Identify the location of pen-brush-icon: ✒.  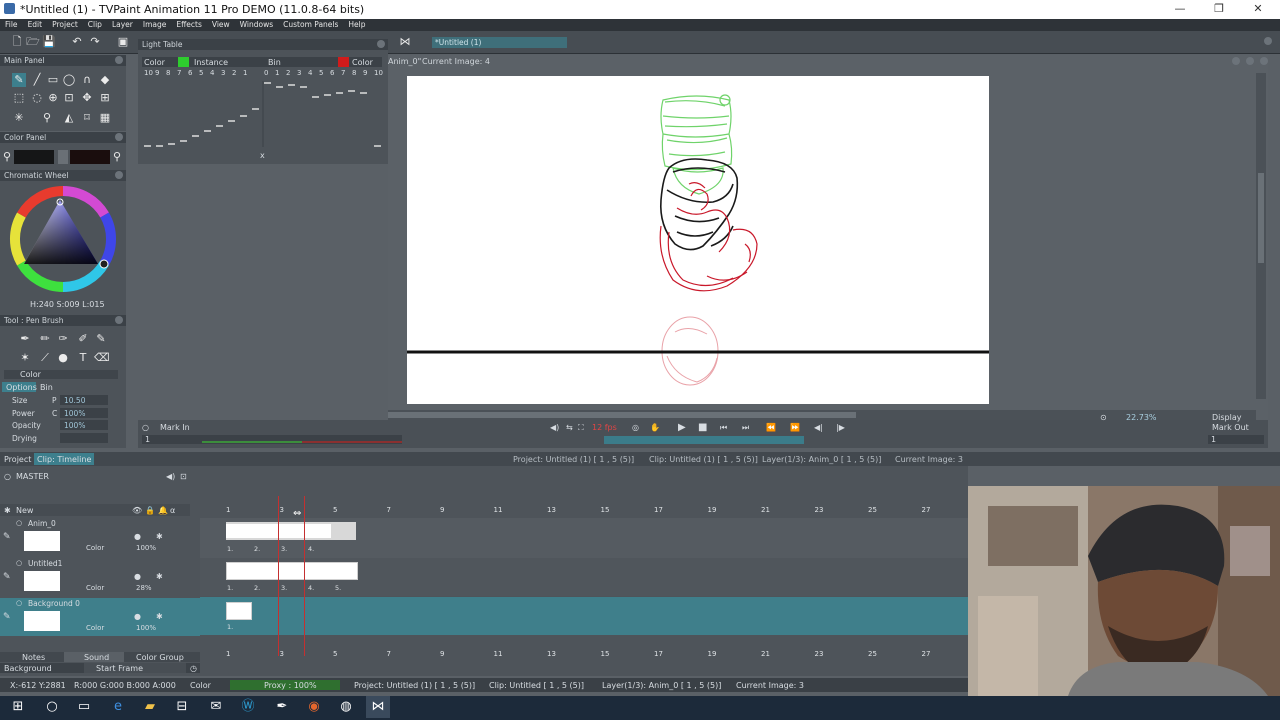
(25, 339).